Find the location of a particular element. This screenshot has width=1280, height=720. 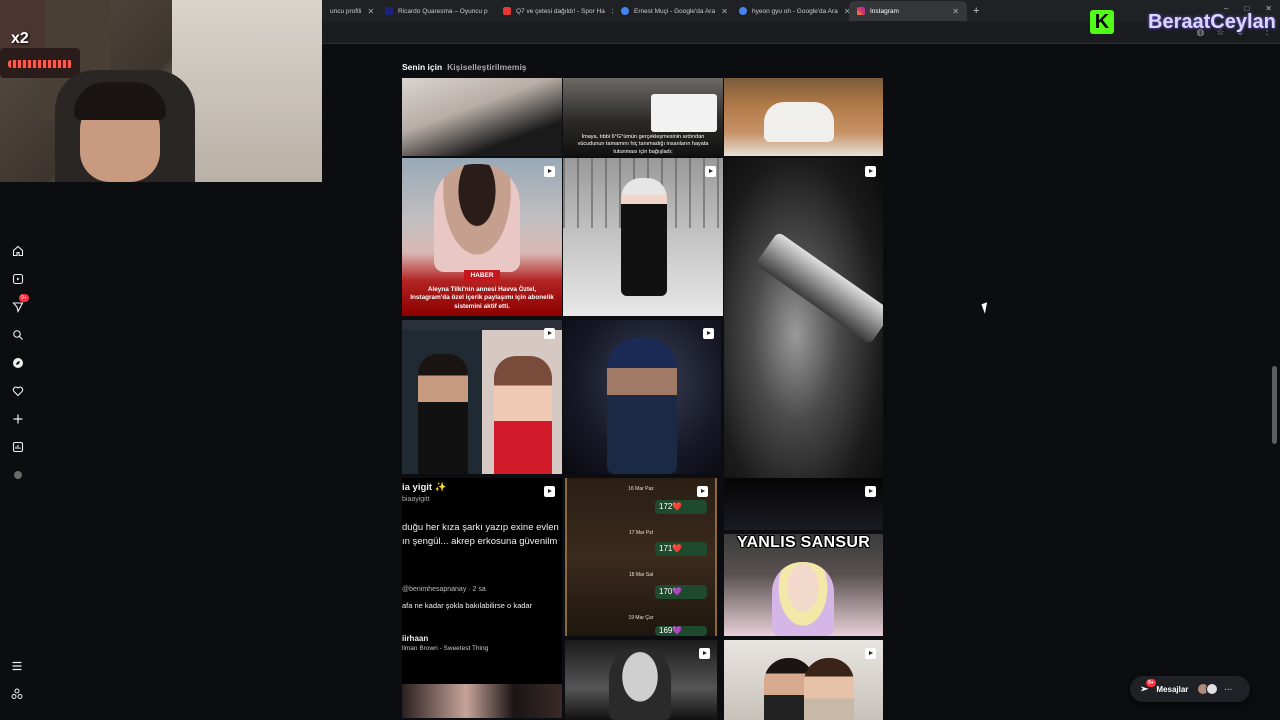

menu-icon is located at coordinates (17, 667).